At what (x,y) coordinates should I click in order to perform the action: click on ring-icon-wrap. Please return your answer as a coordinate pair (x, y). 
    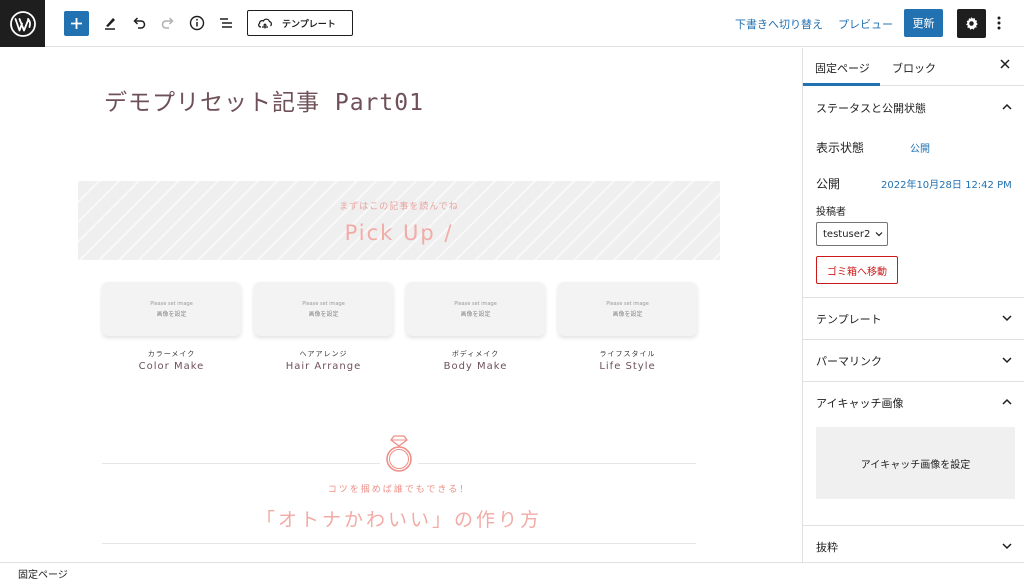
    Looking at the image, I should click on (399, 454).